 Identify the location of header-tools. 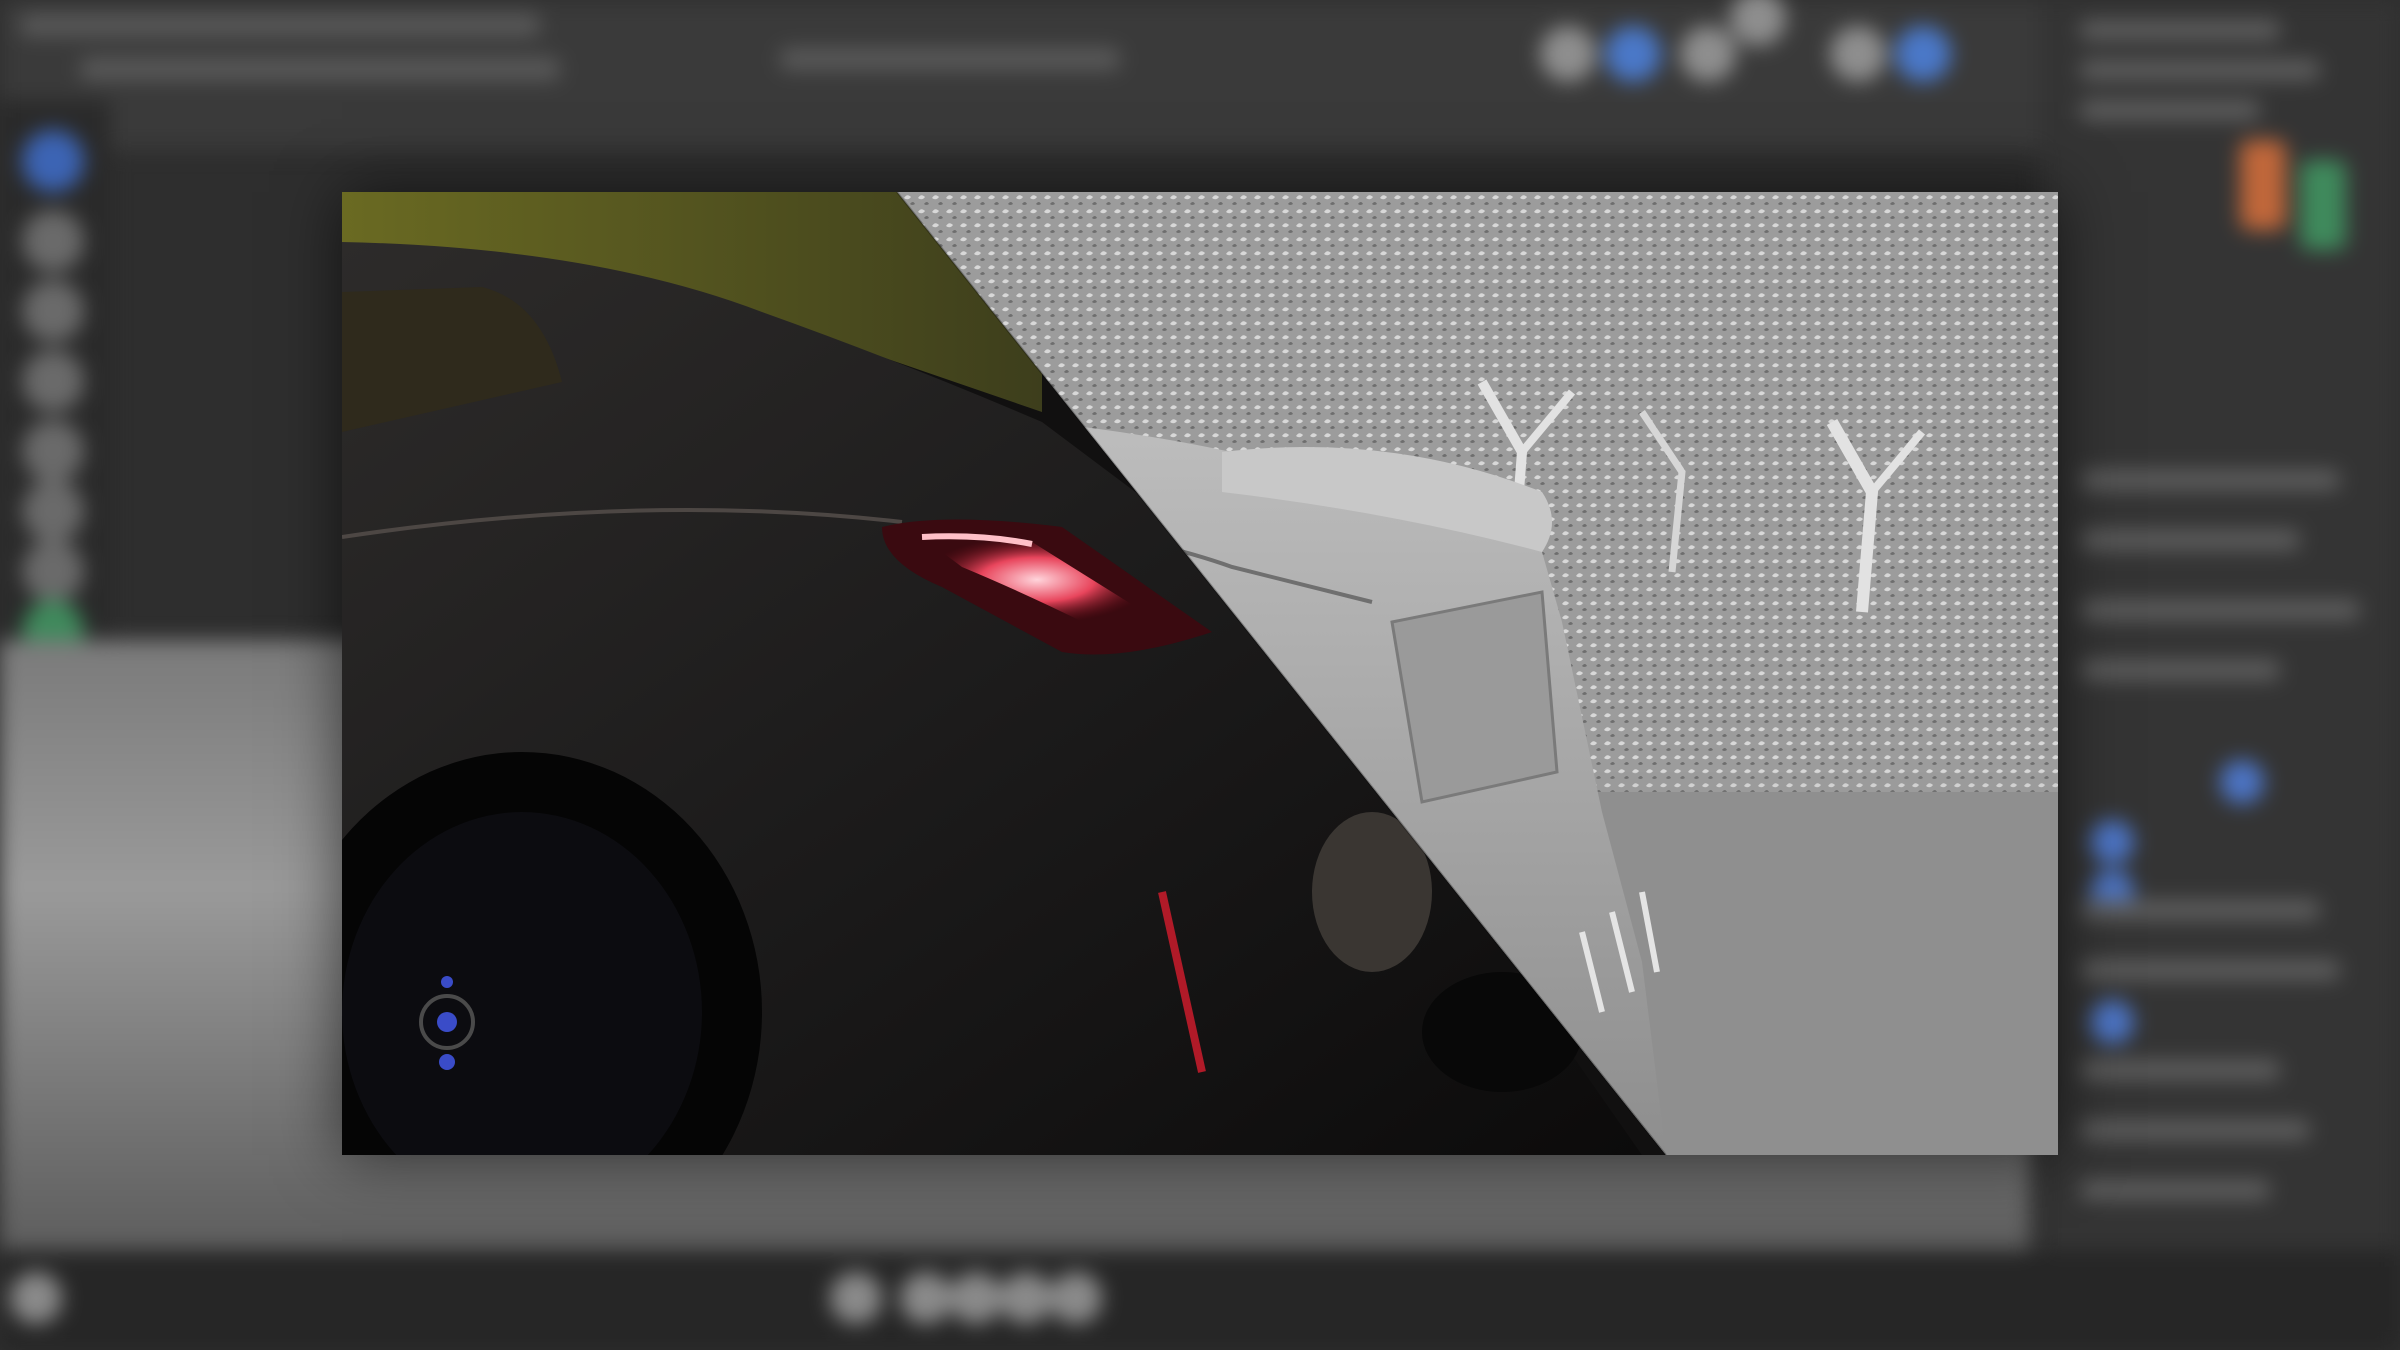
(320, 69).